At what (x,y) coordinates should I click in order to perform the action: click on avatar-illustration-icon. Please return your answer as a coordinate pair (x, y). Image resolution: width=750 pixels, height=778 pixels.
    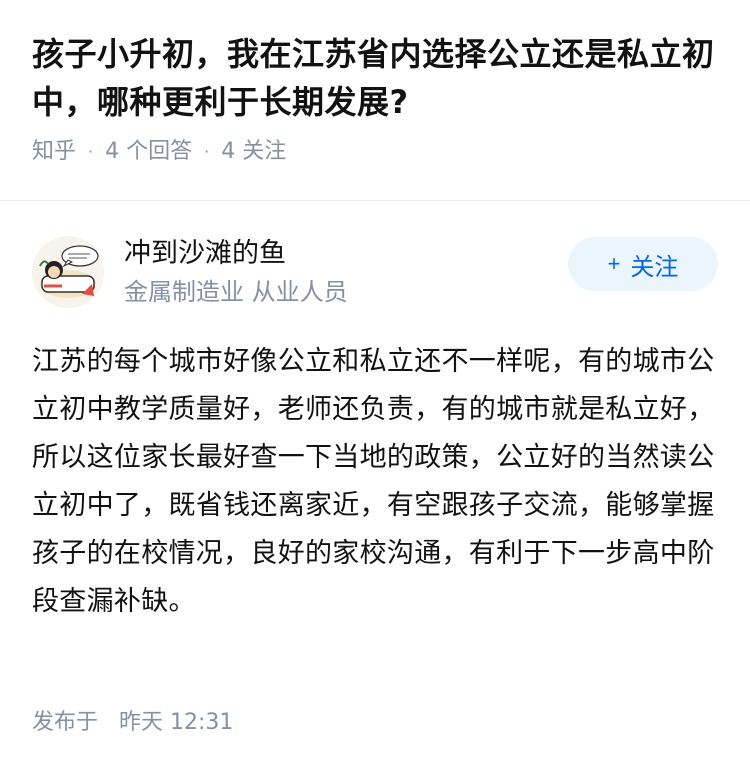
    Looking at the image, I should click on (68, 272).